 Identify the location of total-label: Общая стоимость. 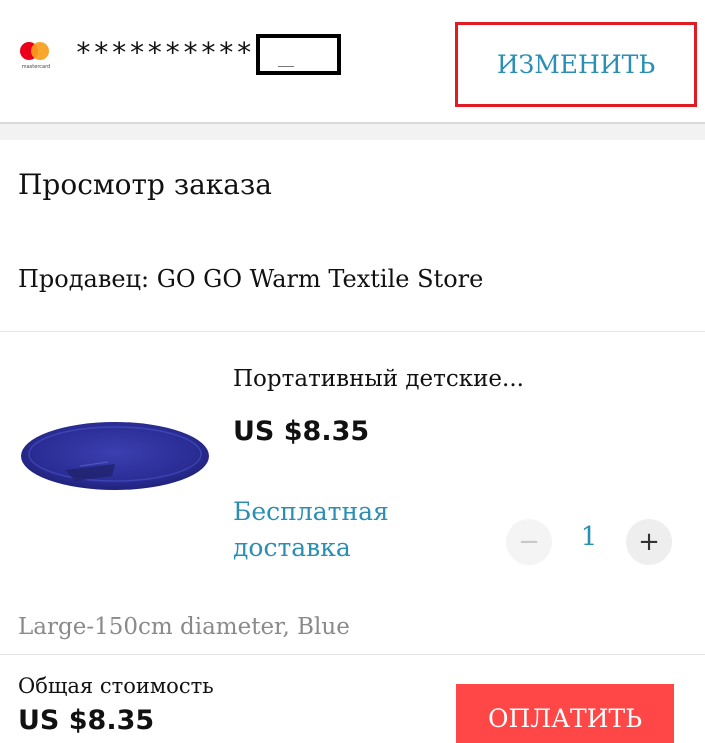
(116, 686).